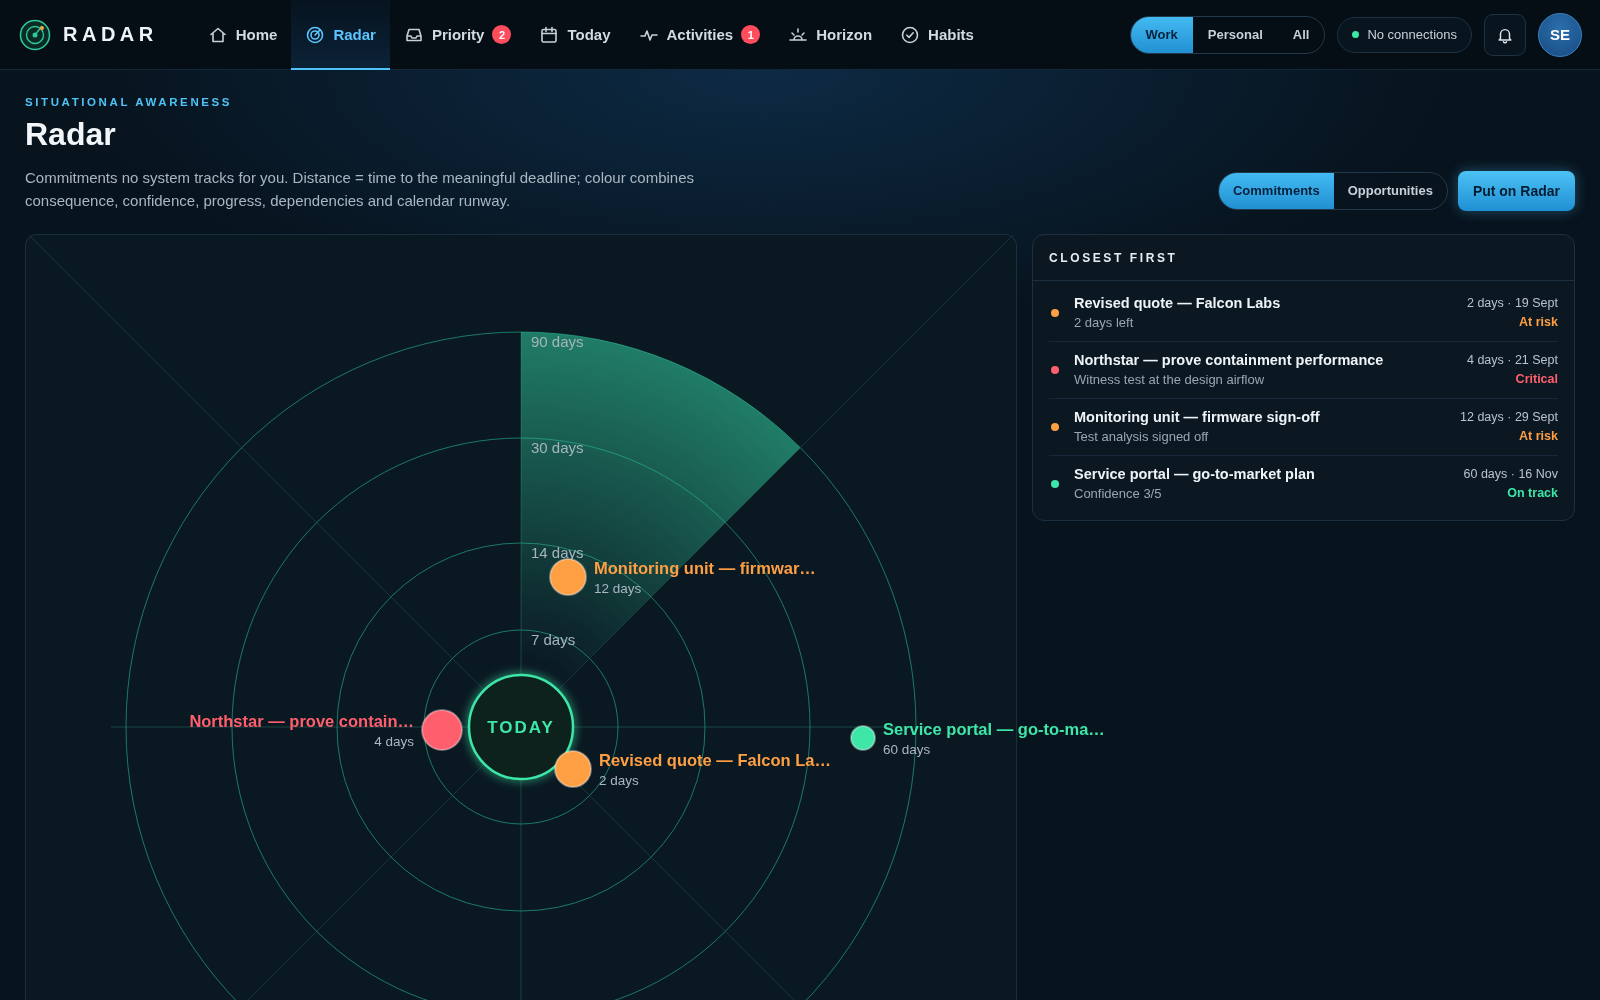 This screenshot has height=1000, width=1600. Describe the element at coordinates (1532, 493) in the screenshot. I see `row-status: On track` at that location.